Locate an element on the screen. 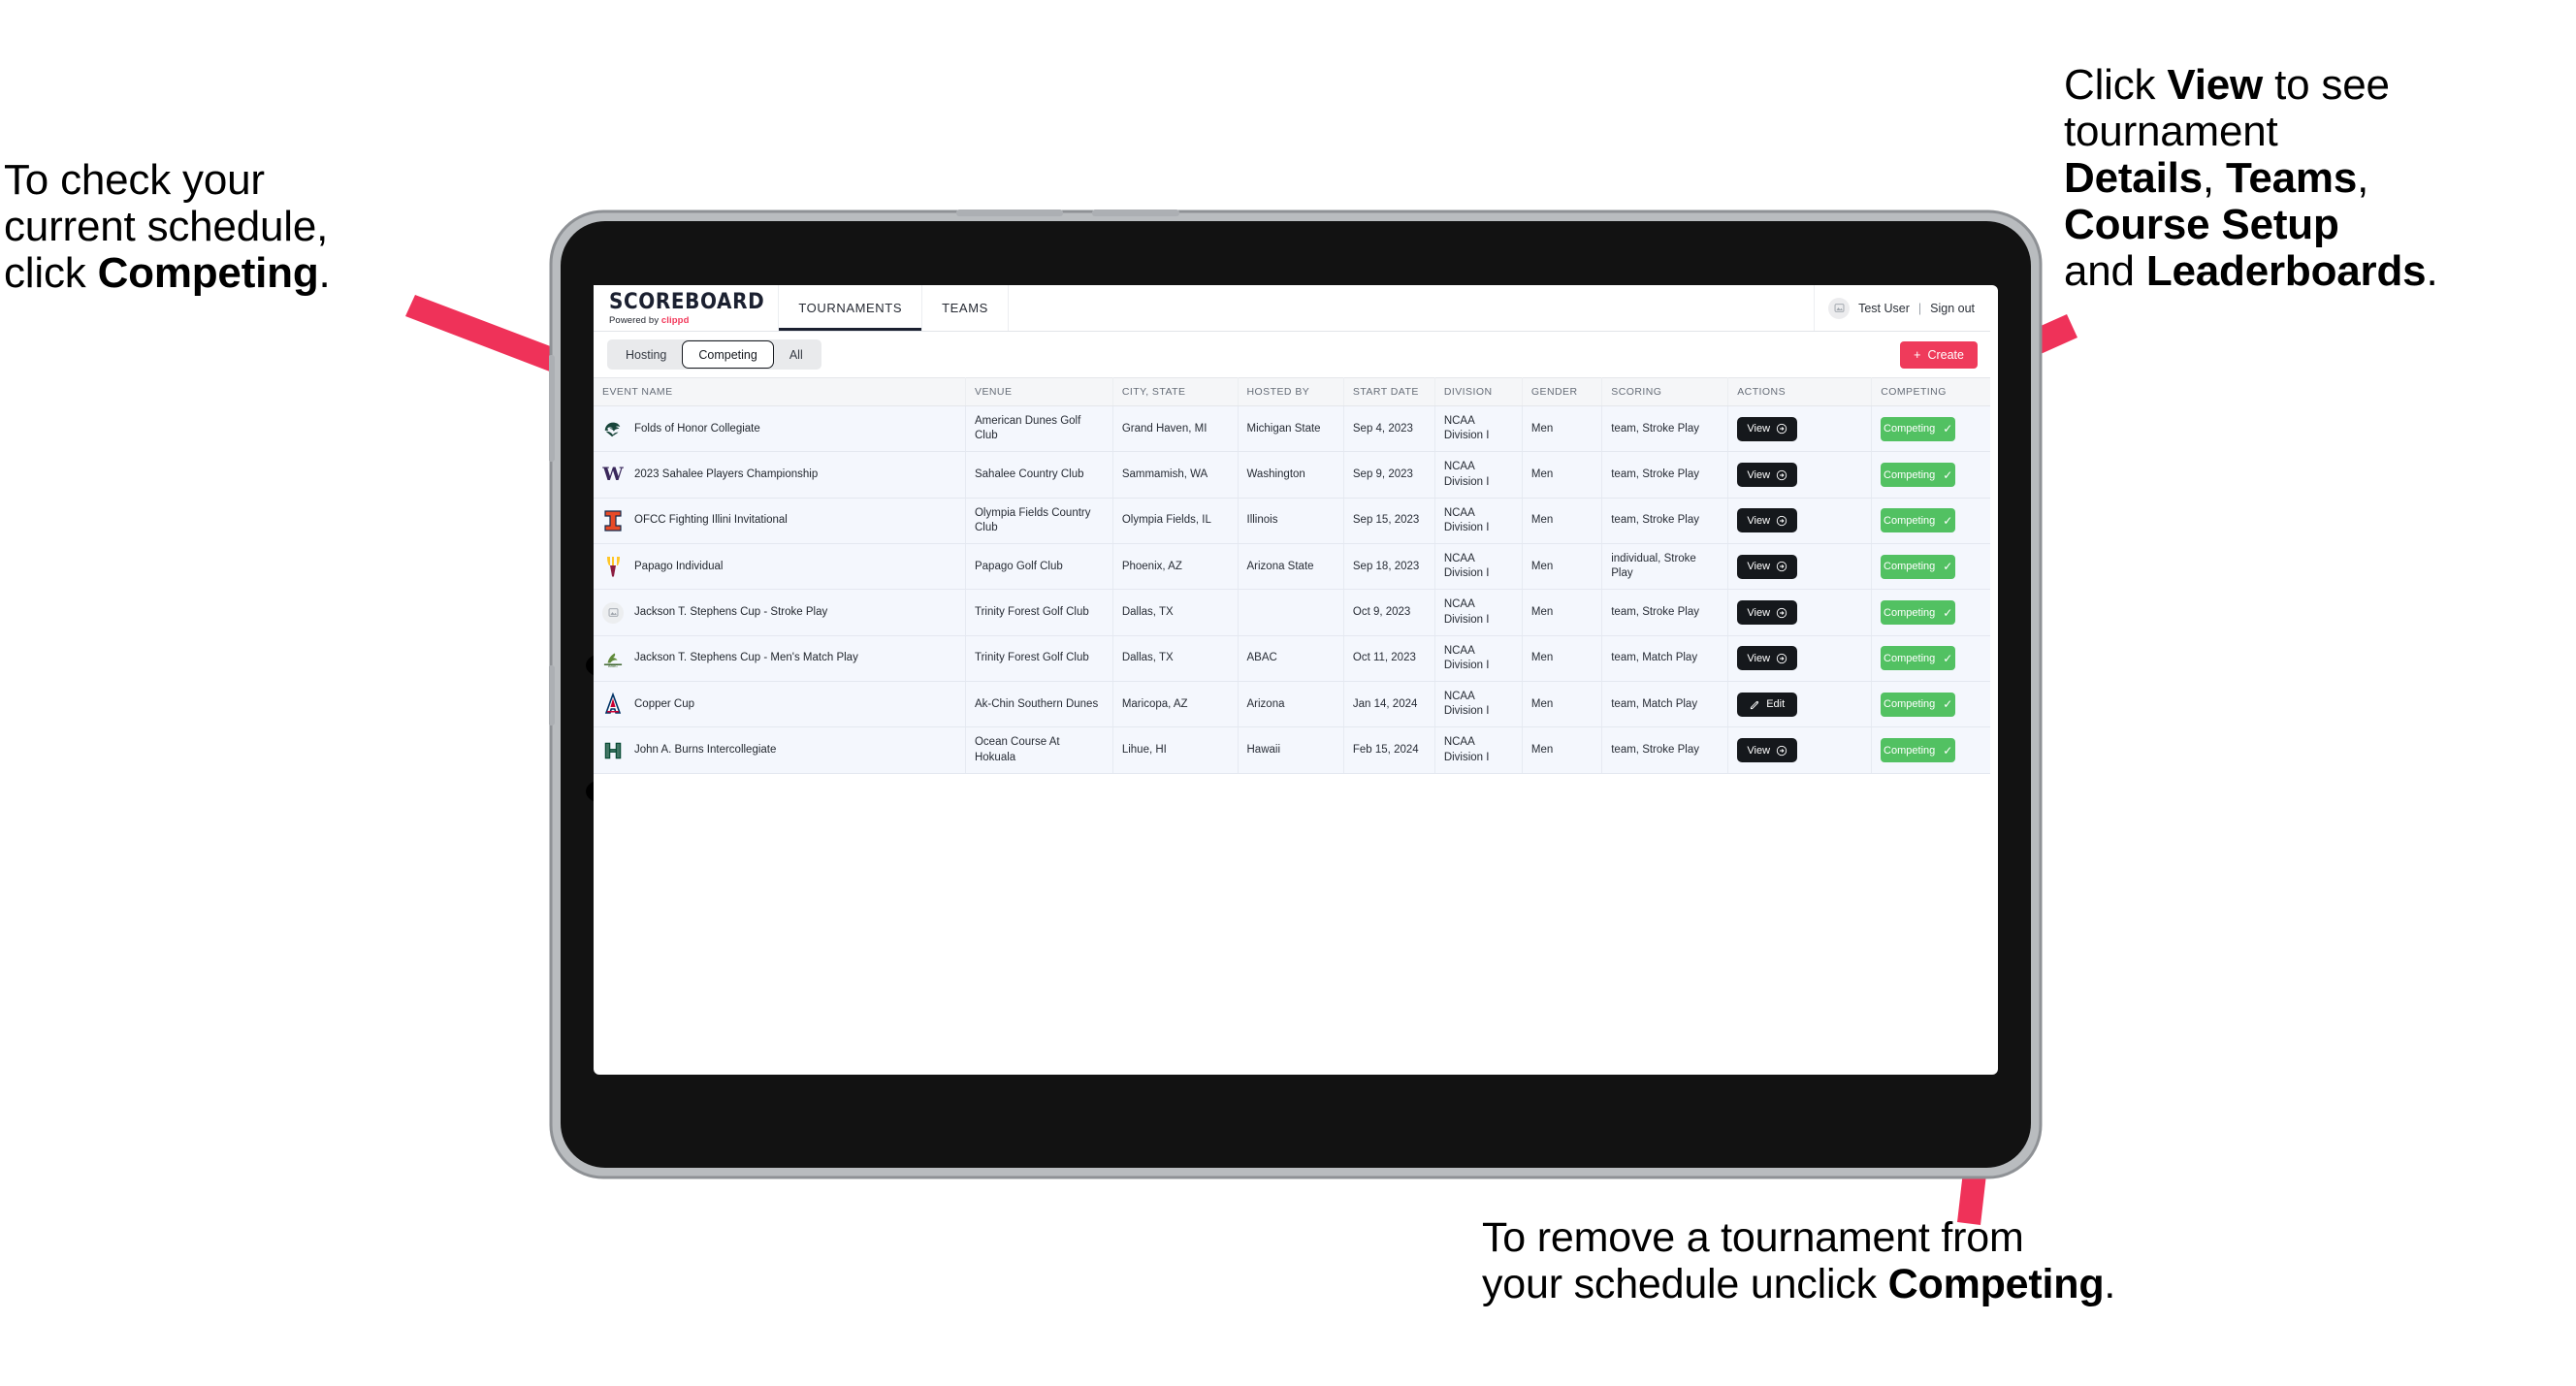 This screenshot has height=1386, width=2576. cell-venue: Ak-Chin Southern Dunes is located at coordinates (1039, 704).